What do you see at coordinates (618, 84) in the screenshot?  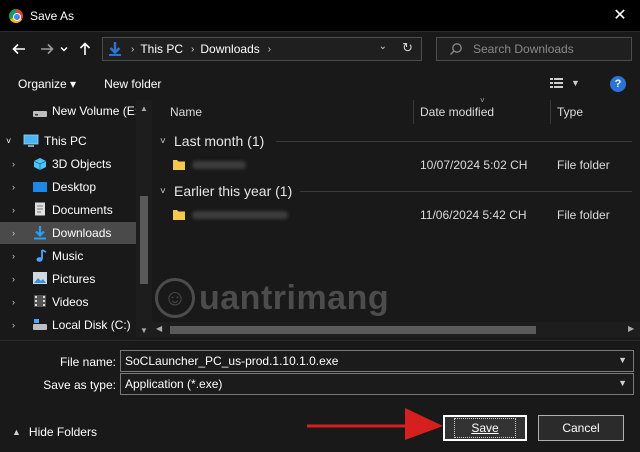 I see `help-icon: ?` at bounding box center [618, 84].